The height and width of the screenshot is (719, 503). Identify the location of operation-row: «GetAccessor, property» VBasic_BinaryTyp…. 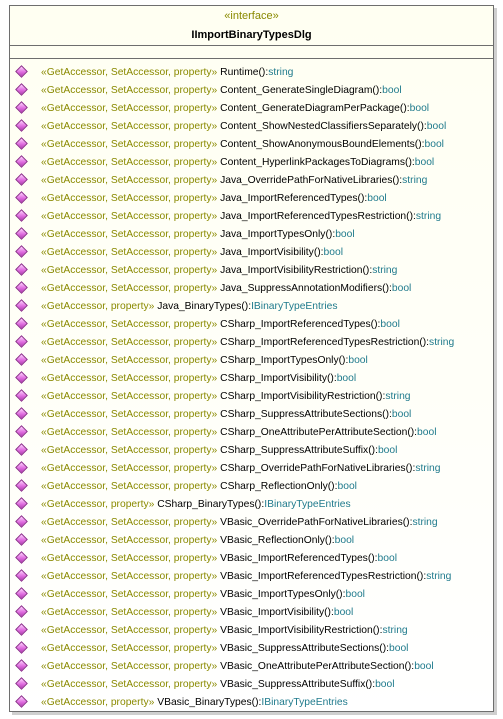
(251, 702).